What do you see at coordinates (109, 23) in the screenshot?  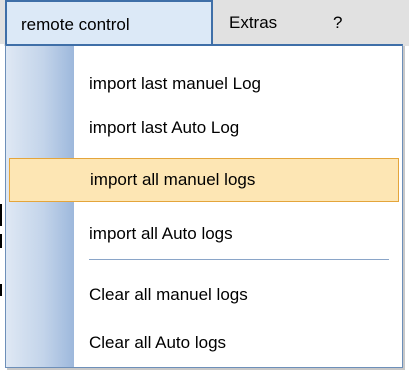 I see `menu-remote-control: remote control` at bounding box center [109, 23].